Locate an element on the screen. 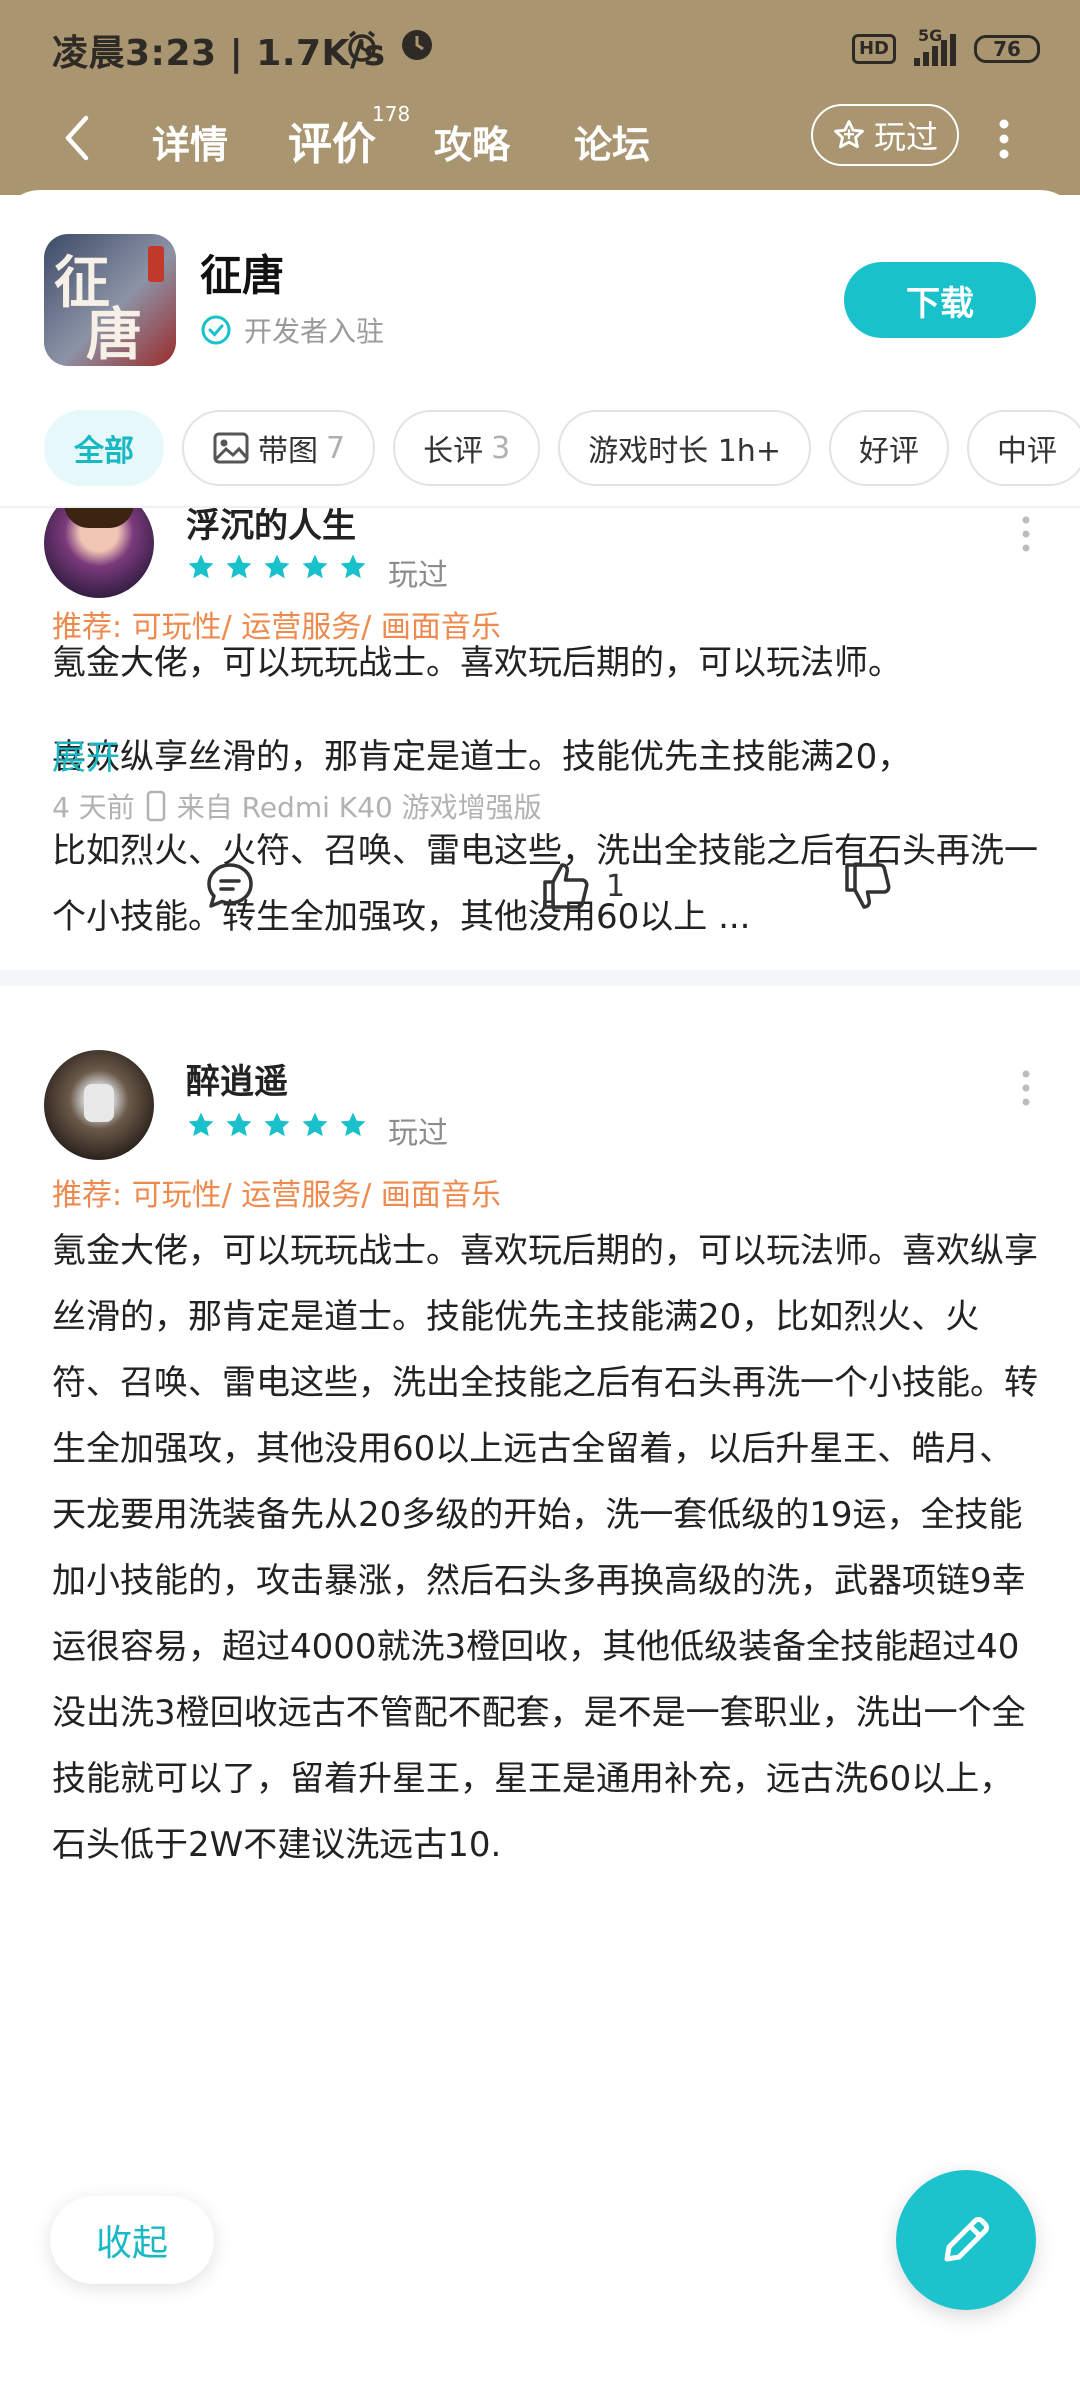 The width and height of the screenshot is (1080, 2400). filter-label: 游戏时长 1h+ is located at coordinates (684, 451).